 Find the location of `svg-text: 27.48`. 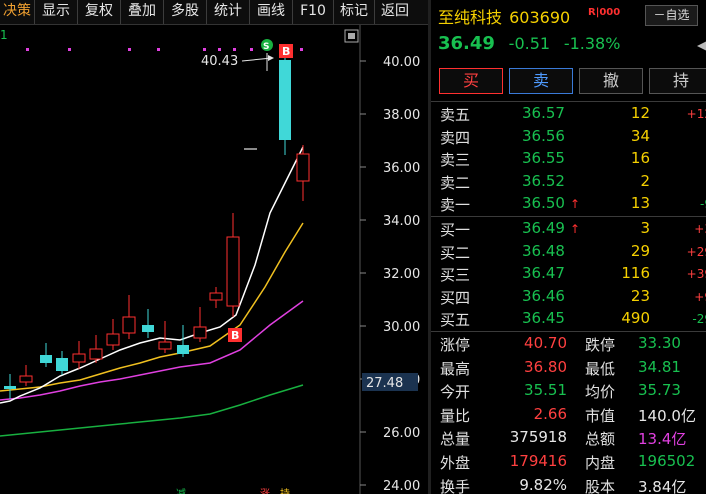

svg-text: 27.48 is located at coordinates (384, 383).